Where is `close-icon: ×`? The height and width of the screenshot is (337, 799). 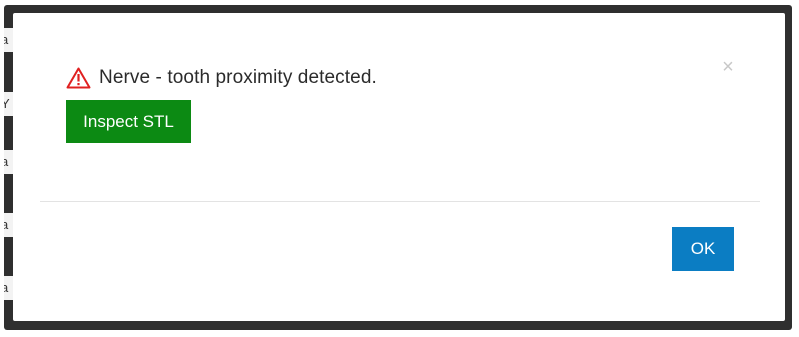
close-icon: × is located at coordinates (728, 67).